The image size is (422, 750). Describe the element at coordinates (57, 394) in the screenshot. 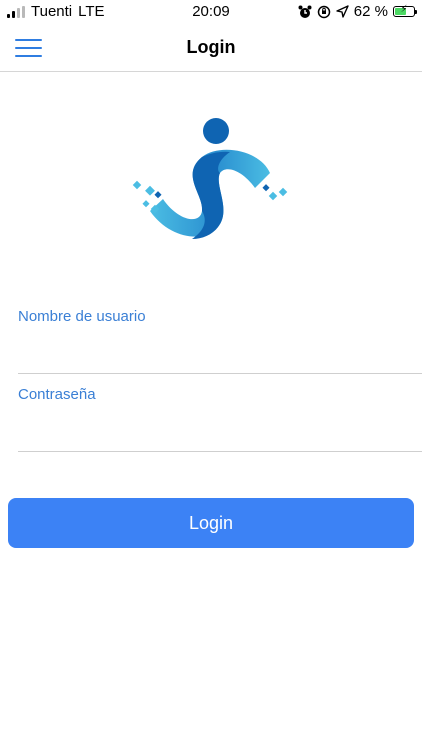

I see `password-label: Contraseña` at that location.